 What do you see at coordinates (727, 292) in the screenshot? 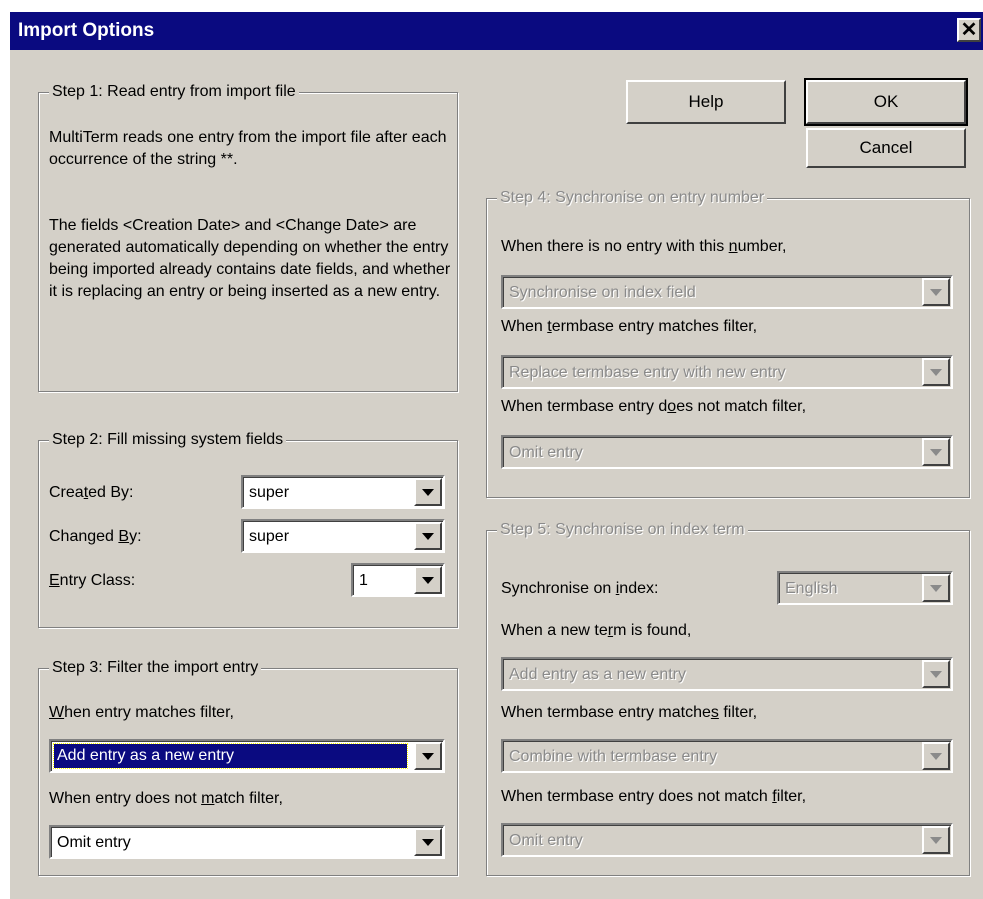
I see `step4-no-entry-combo: Synchronise on index field` at bounding box center [727, 292].